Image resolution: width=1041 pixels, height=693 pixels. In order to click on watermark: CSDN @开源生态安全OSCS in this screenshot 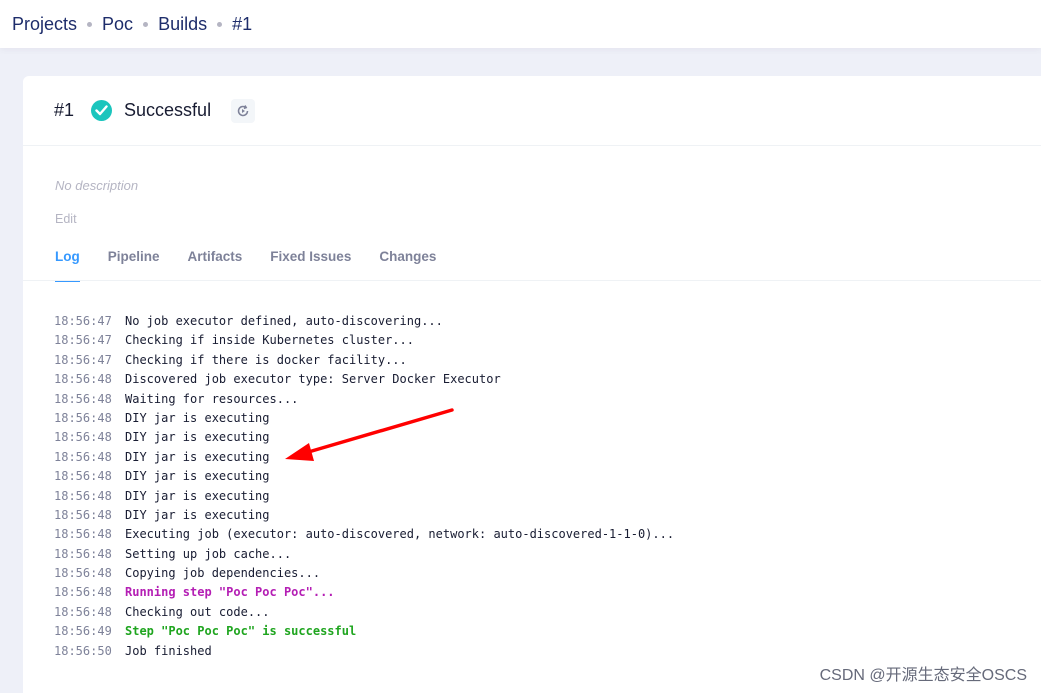, I will do `click(923, 675)`.